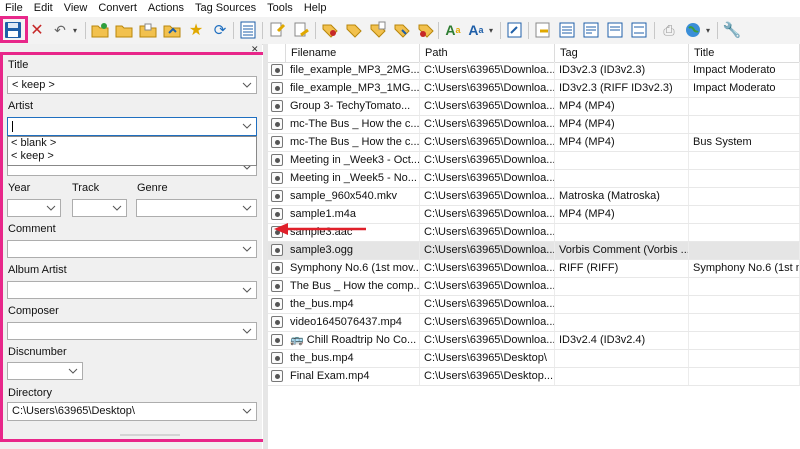 This screenshot has height=449, width=800. What do you see at coordinates (248, 30) in the screenshot?
I see `list-view-icon` at bounding box center [248, 30].